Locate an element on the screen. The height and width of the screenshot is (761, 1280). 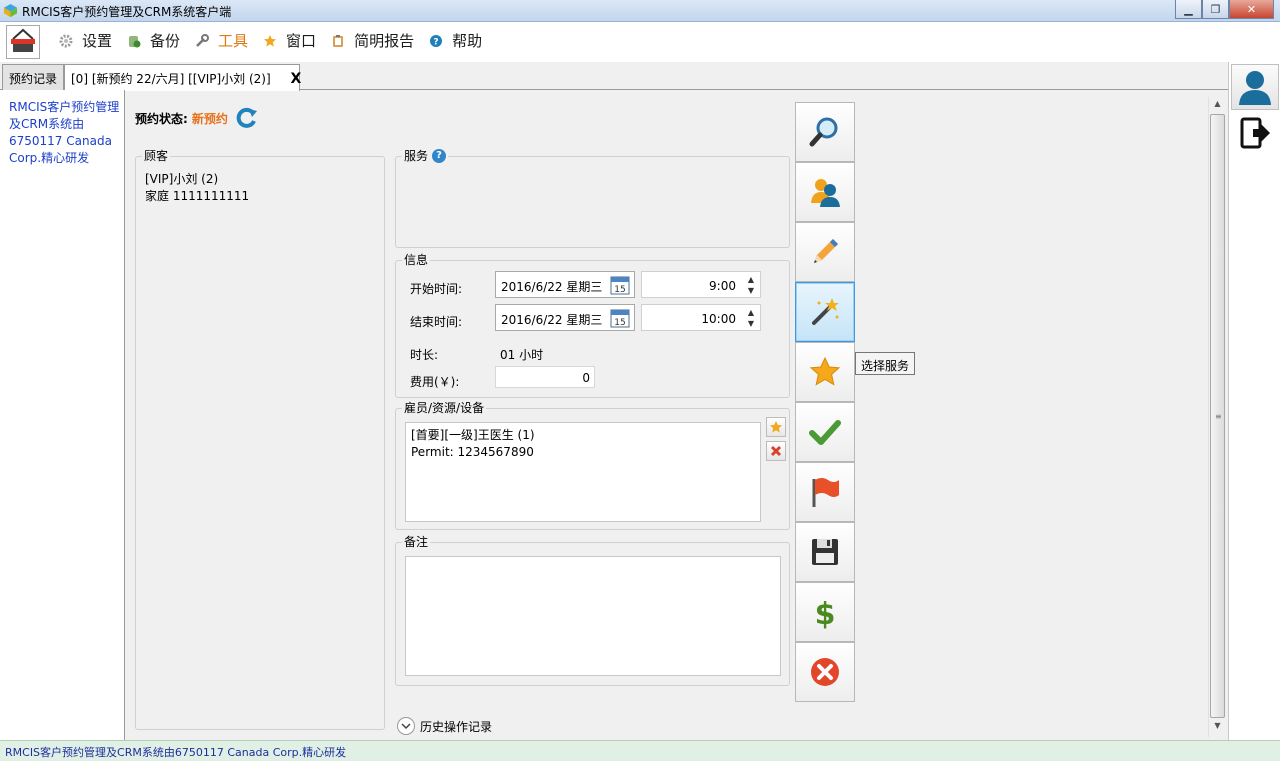
start-time-label: 开始时间: is located at coordinates (436, 289).